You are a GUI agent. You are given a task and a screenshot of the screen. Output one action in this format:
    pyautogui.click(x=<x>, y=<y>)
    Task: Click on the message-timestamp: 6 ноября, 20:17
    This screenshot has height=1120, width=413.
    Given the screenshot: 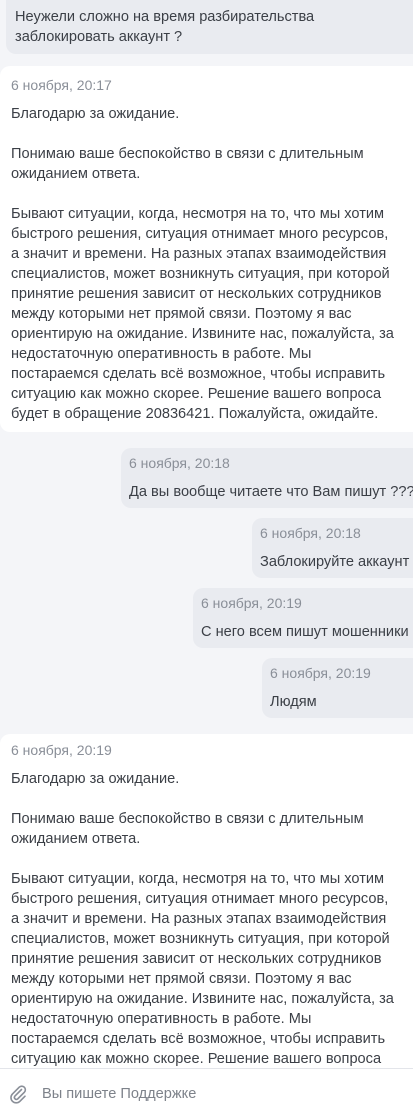 What is the action you would take?
    pyautogui.click(x=61, y=85)
    